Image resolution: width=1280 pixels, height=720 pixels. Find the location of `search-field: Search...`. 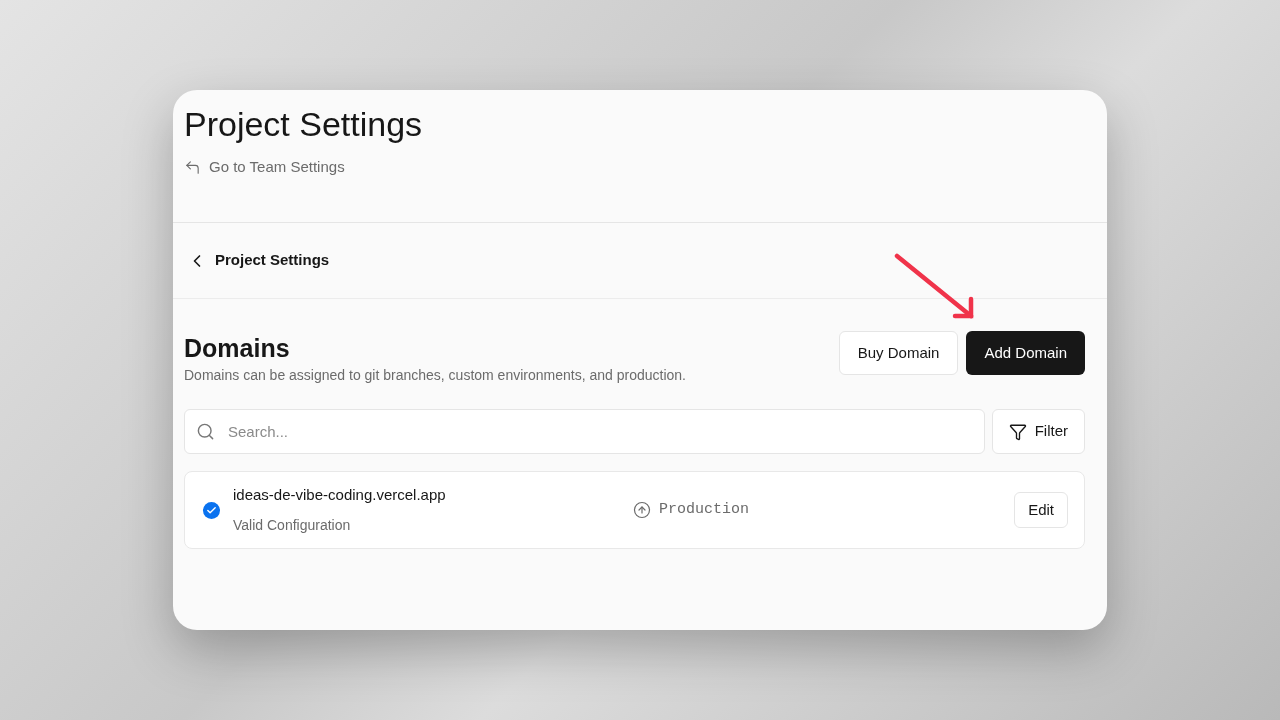

search-field: Search... is located at coordinates (584, 431).